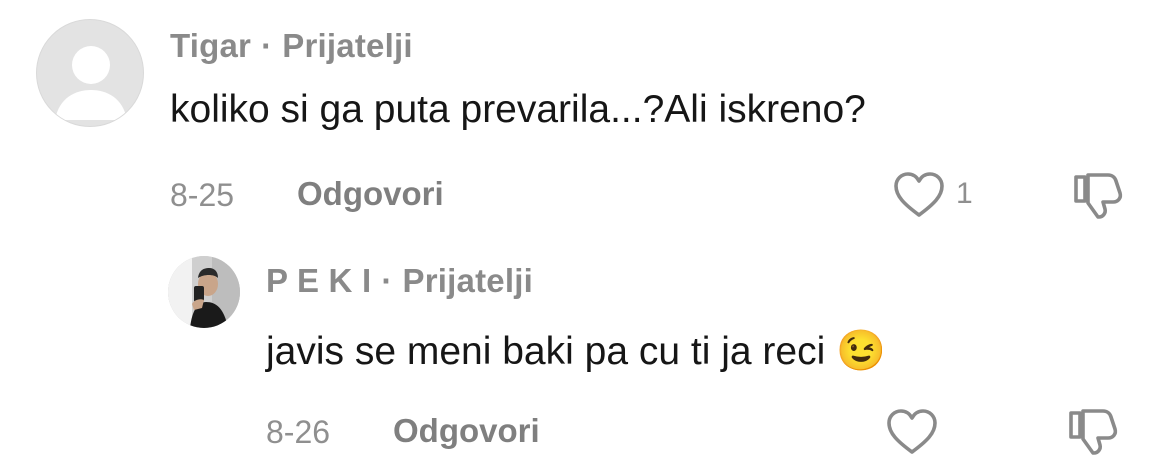 The width and height of the screenshot is (1170, 462). Describe the element at coordinates (210, 45) in the screenshot. I see `username: Tigar` at that location.